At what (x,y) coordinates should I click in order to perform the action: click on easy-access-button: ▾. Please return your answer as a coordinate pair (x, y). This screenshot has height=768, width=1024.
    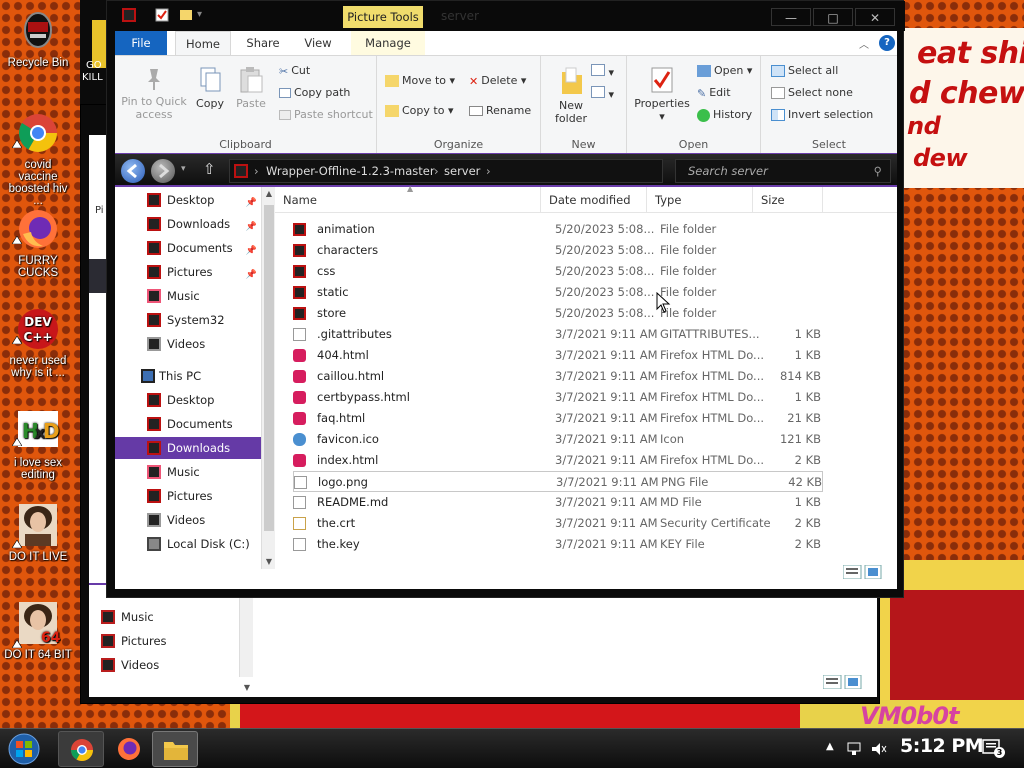
    Looking at the image, I should click on (602, 93).